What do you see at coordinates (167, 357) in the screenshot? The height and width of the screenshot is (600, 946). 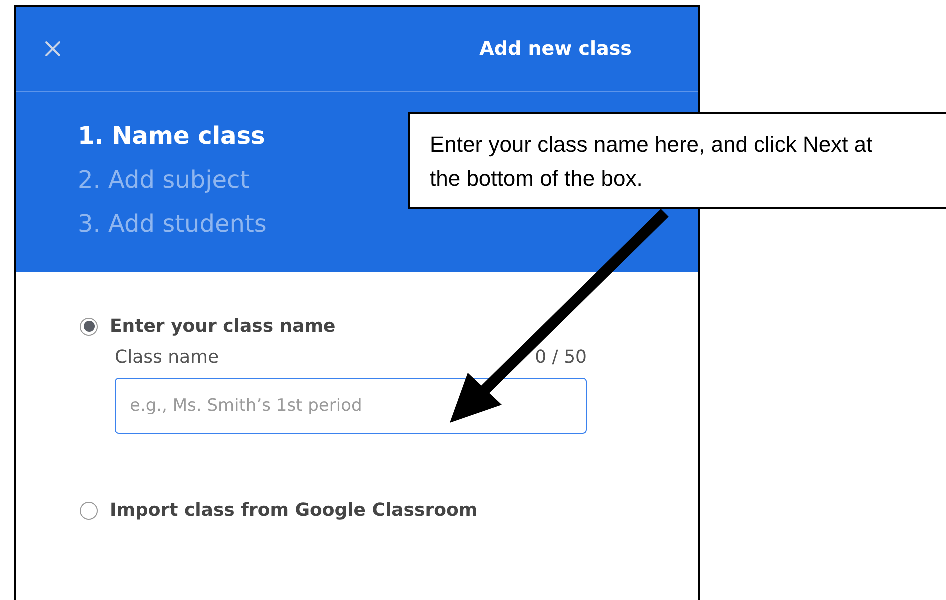 I see `field-label: Class name` at bounding box center [167, 357].